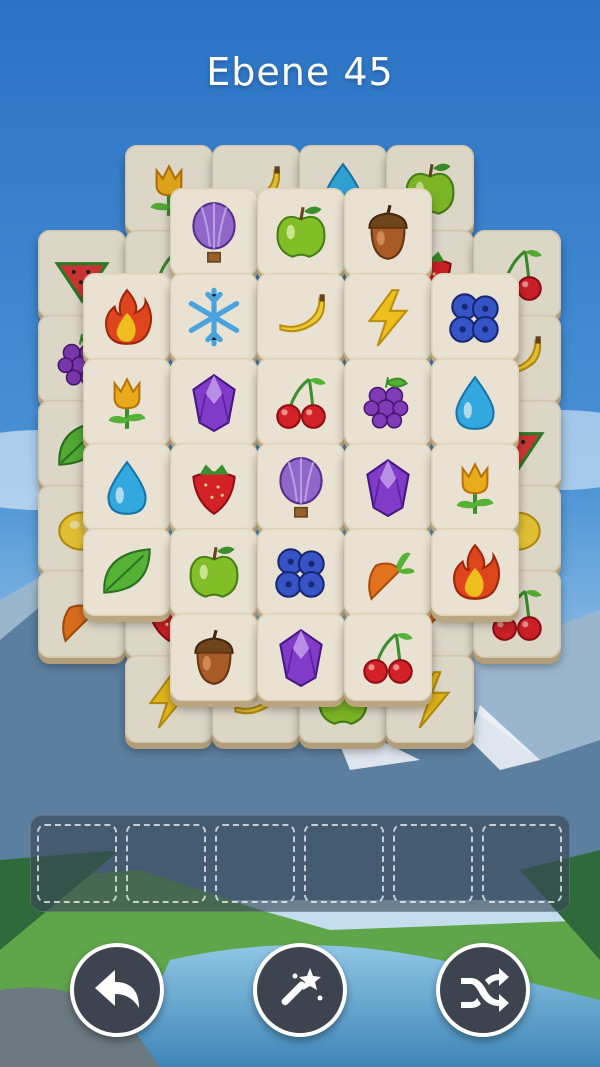 This screenshot has height=1067, width=600. I want to click on lightning-icon, so click(388, 318).